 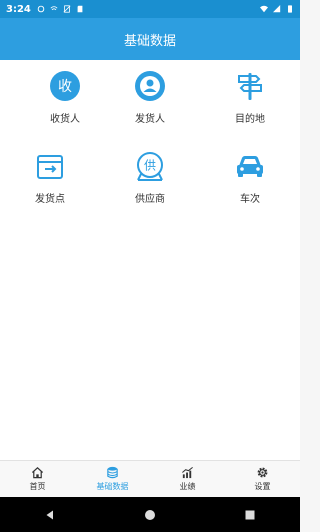 What do you see at coordinates (262, 486) in the screenshot?
I see `tab-label: 设置` at bounding box center [262, 486].